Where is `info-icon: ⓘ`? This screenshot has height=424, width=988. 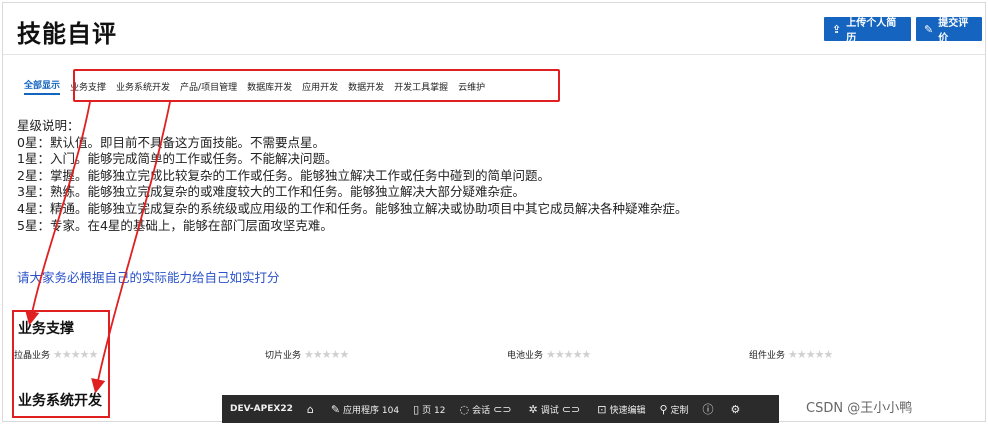
info-icon: ⓘ is located at coordinates (708, 409).